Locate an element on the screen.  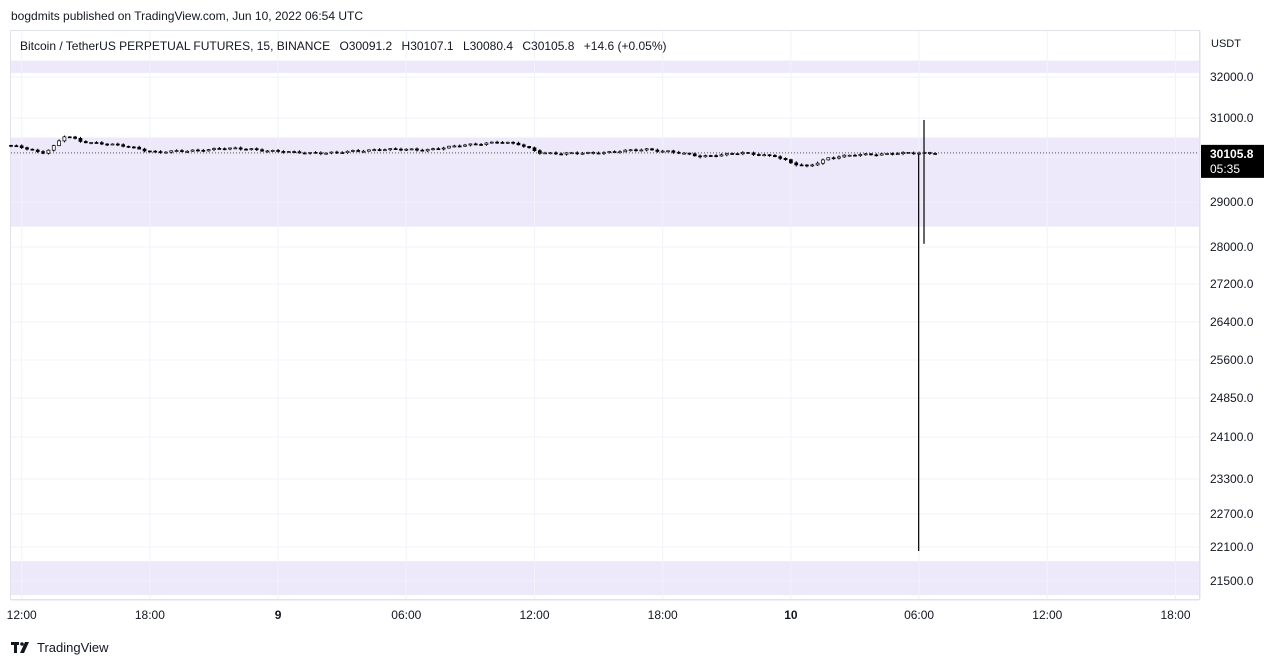
time-tick-label: 18:00 is located at coordinates (1175, 615).